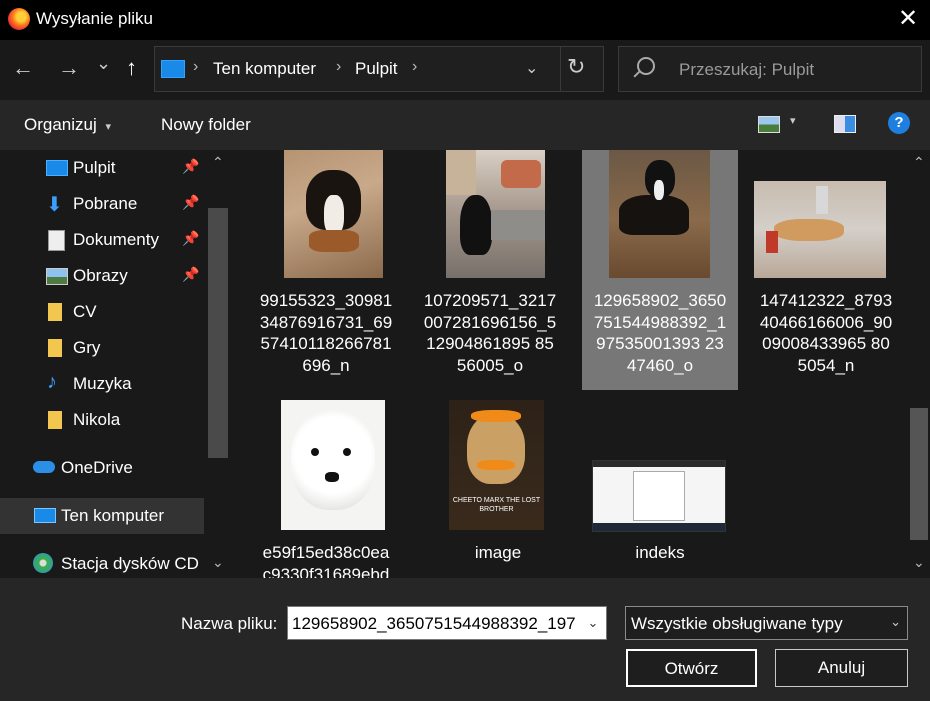  What do you see at coordinates (173, 69) in the screenshot?
I see `computer-icon` at bounding box center [173, 69].